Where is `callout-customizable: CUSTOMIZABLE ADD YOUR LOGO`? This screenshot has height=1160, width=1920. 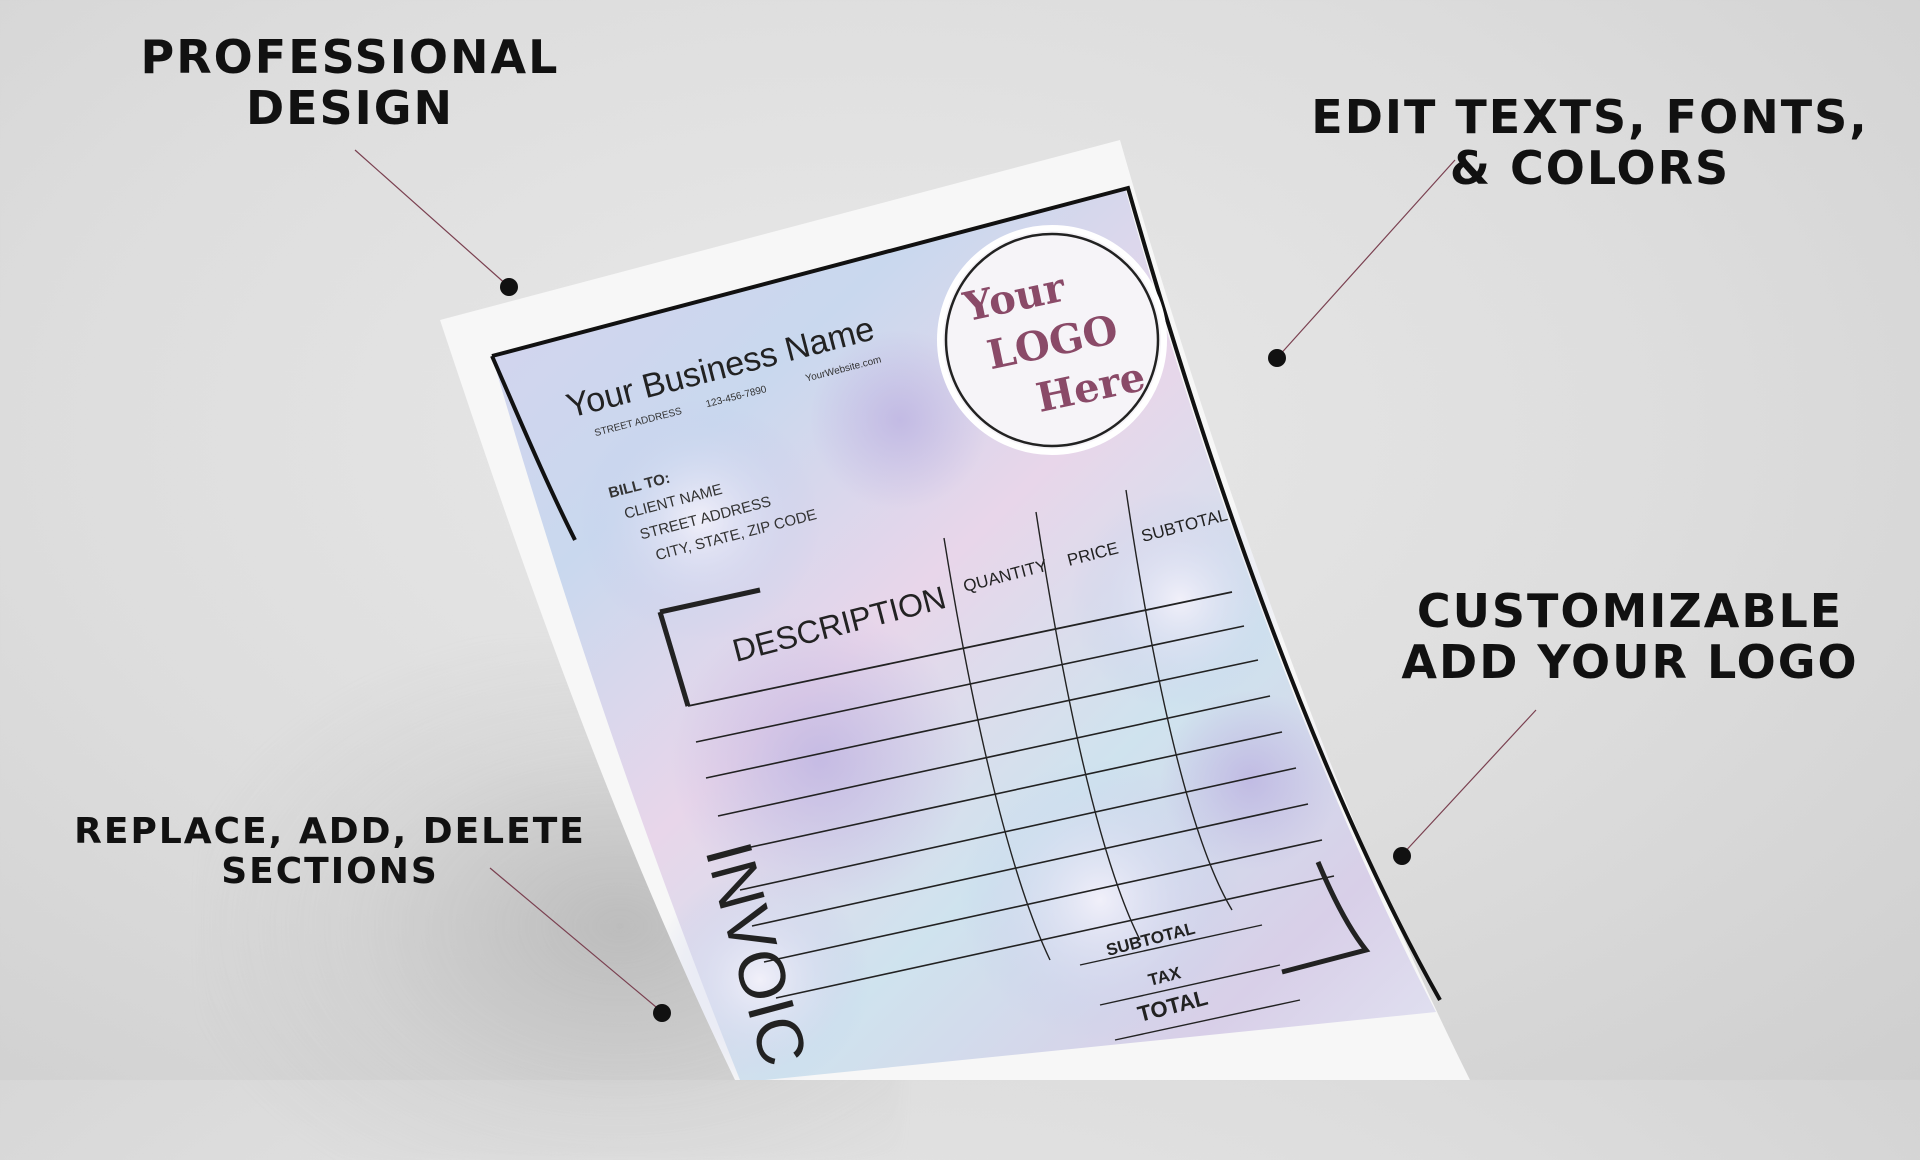 callout-customizable: CUSTOMIZABLE ADD YOUR LOGO is located at coordinates (1630, 636).